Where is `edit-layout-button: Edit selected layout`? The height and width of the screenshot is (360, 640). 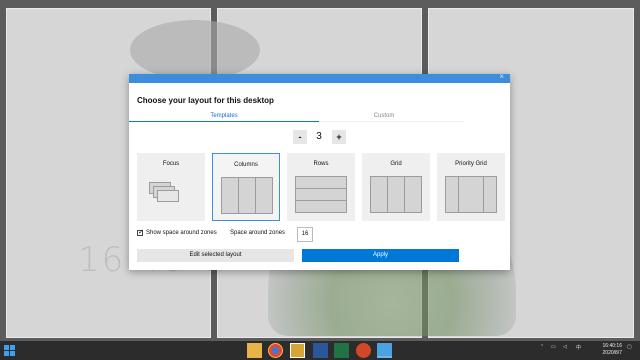 edit-layout-button: Edit selected layout is located at coordinates (215, 255).